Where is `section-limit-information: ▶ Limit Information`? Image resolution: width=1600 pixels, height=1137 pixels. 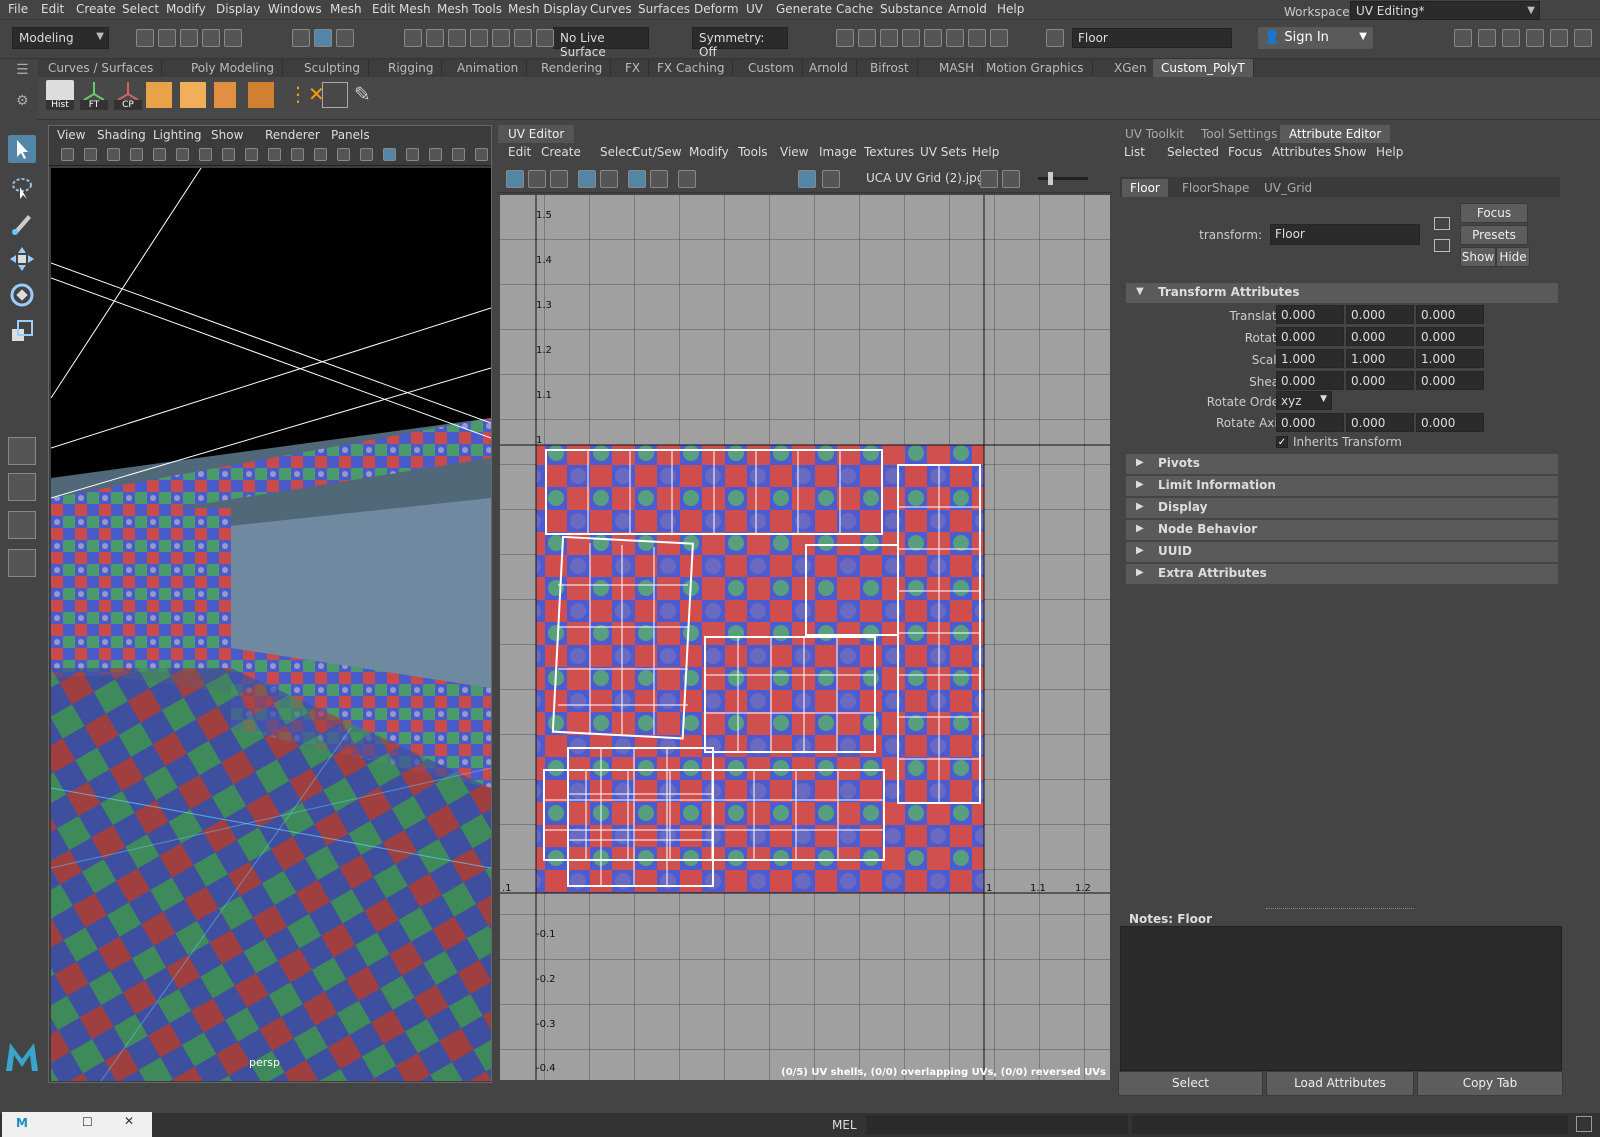 section-limit-information: ▶ Limit Information is located at coordinates (1342, 486).